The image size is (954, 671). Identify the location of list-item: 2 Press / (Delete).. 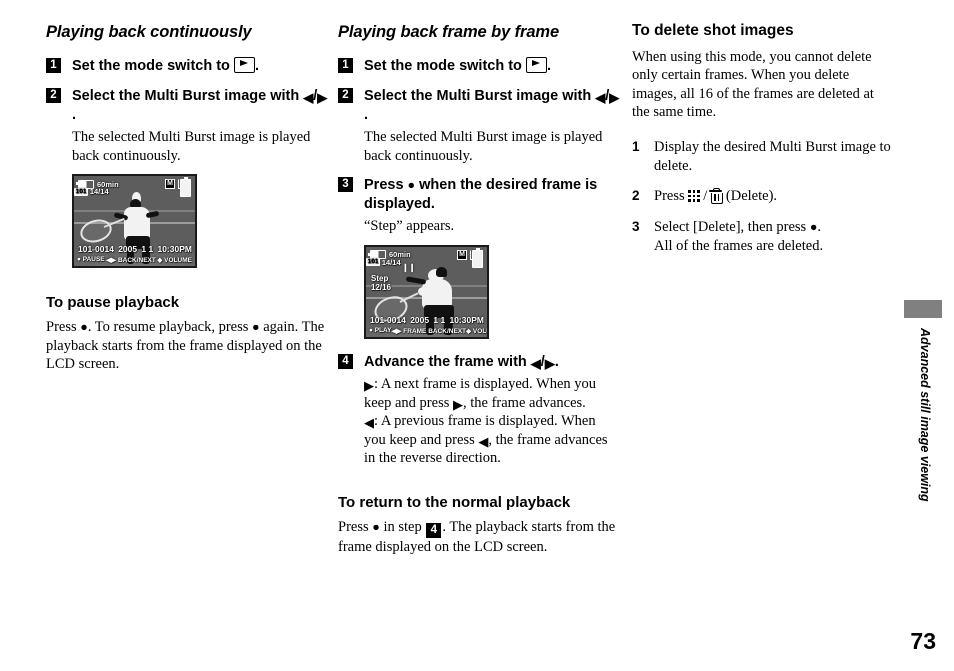
(763, 196).